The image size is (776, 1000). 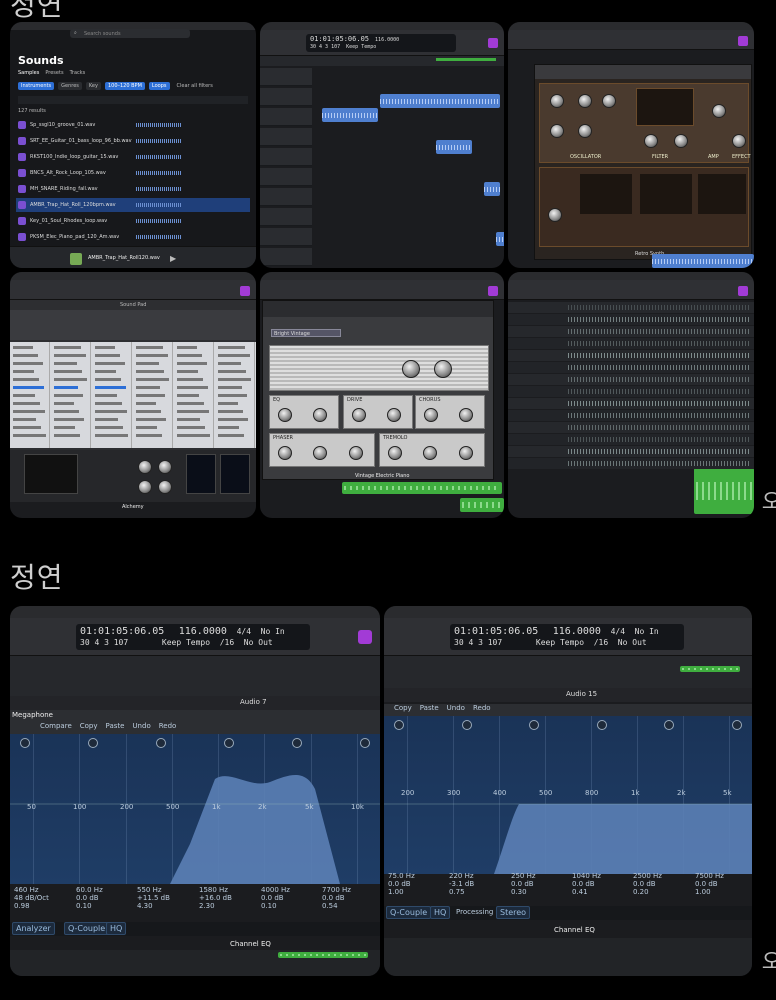 What do you see at coordinates (663, 876) in the screenshot?
I see `band-frequency: 2500 Hz` at bounding box center [663, 876].